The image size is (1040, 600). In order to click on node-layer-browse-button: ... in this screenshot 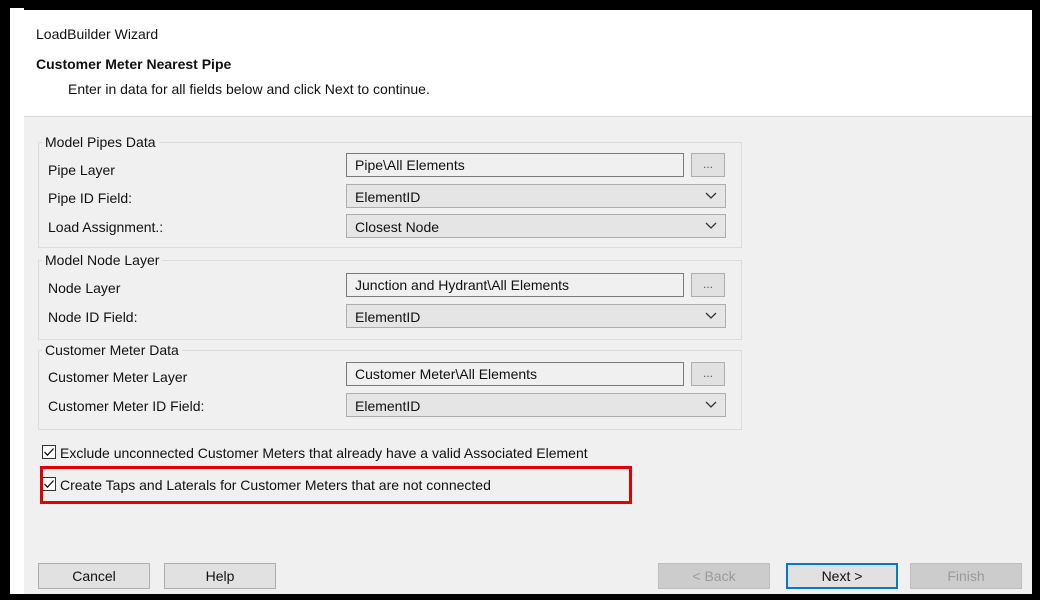, I will do `click(708, 285)`.